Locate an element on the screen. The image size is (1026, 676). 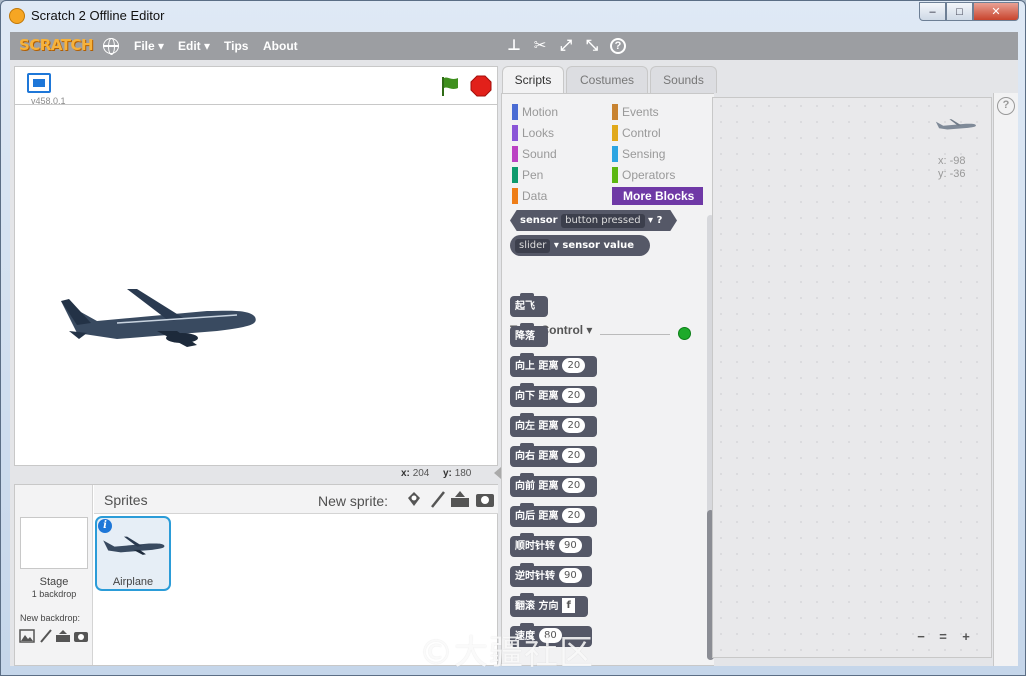
zoom-reset-icon: = is located at coordinates (943, 637).